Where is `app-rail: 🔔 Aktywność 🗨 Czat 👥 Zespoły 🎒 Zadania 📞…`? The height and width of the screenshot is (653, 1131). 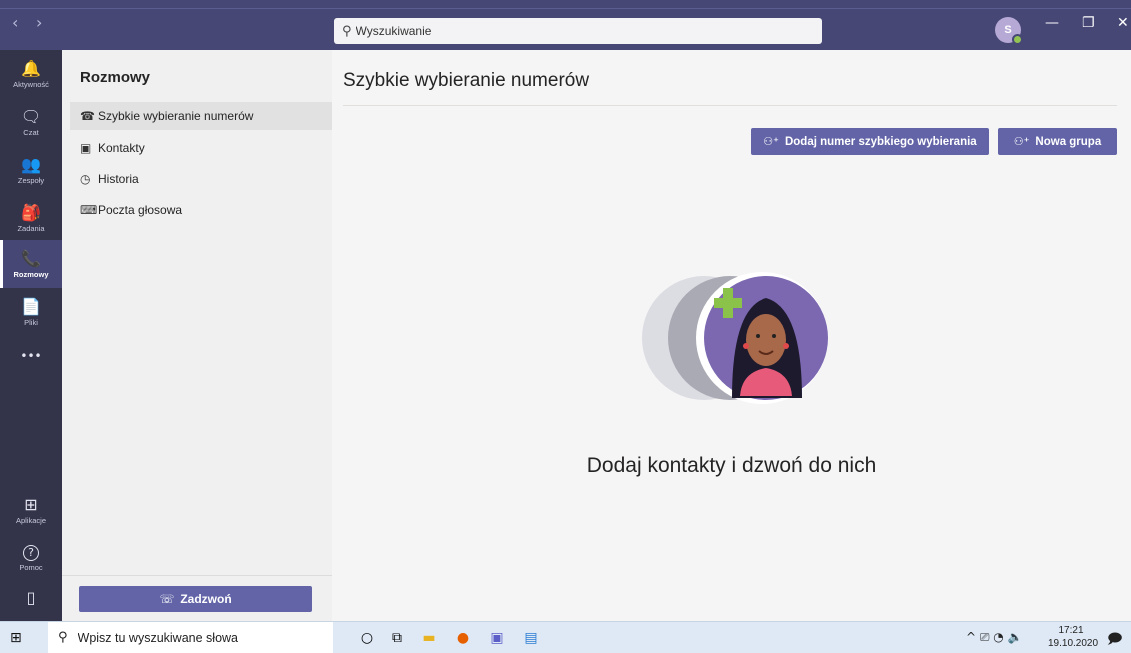
app-rail: 🔔 Aktywność 🗨 Czat 👥 Zespoły 🎒 Zadania 📞… is located at coordinates (31, 335).